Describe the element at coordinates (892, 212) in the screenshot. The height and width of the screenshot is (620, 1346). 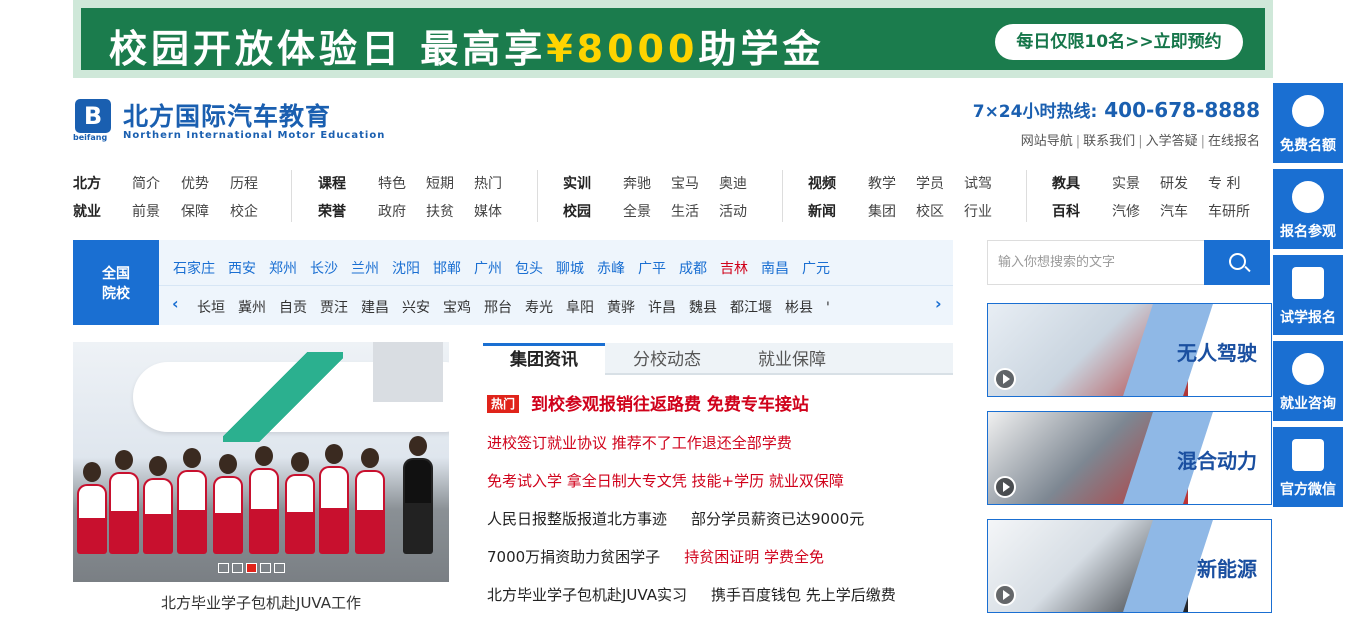
I see `nav-item: 集团` at that location.